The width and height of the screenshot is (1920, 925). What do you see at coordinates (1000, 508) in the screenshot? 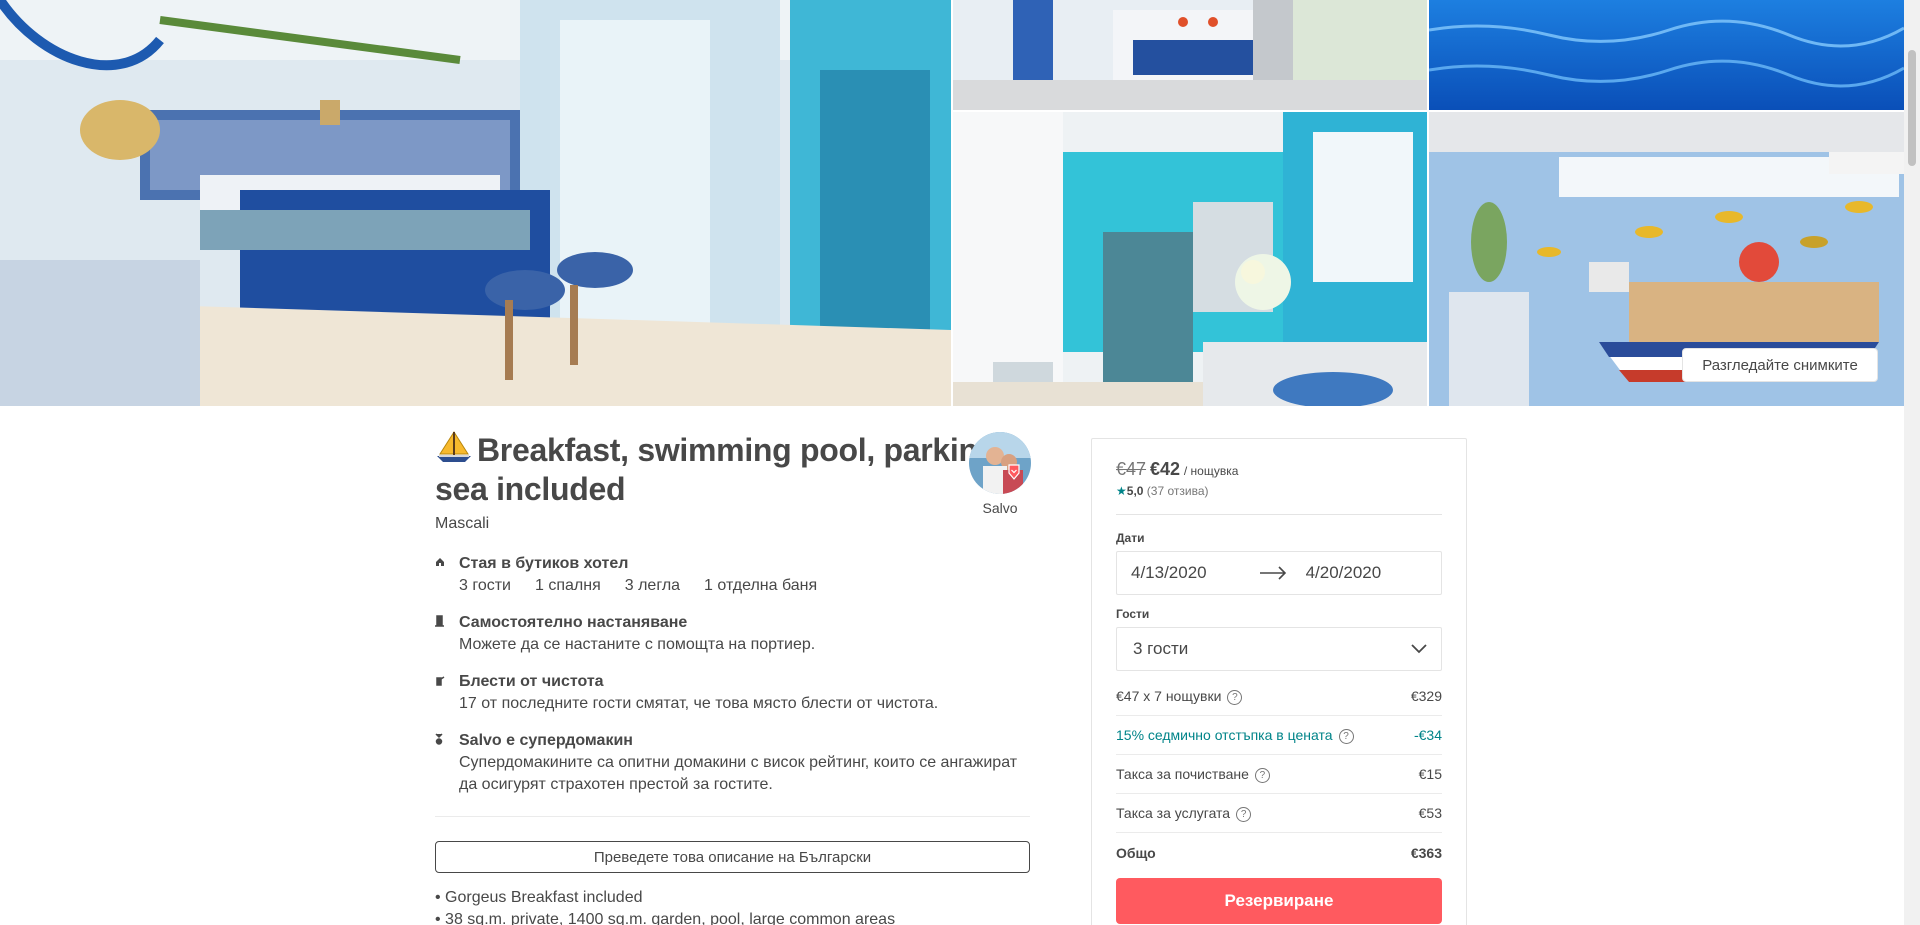
I see `host-name: Salvo` at bounding box center [1000, 508].